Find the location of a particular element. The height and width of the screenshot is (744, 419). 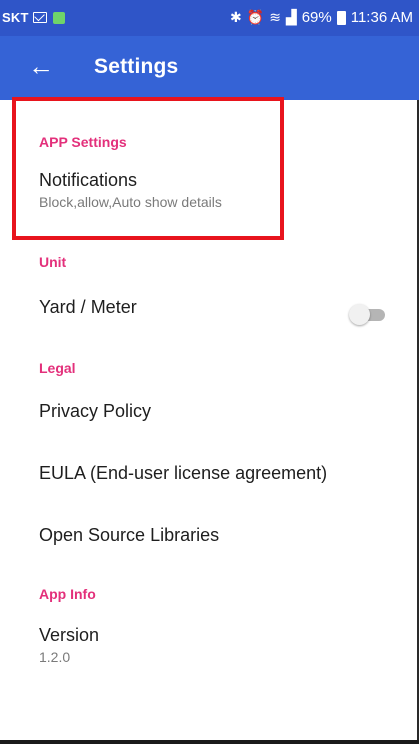

screen-edge-bottom is located at coordinates (209, 742).